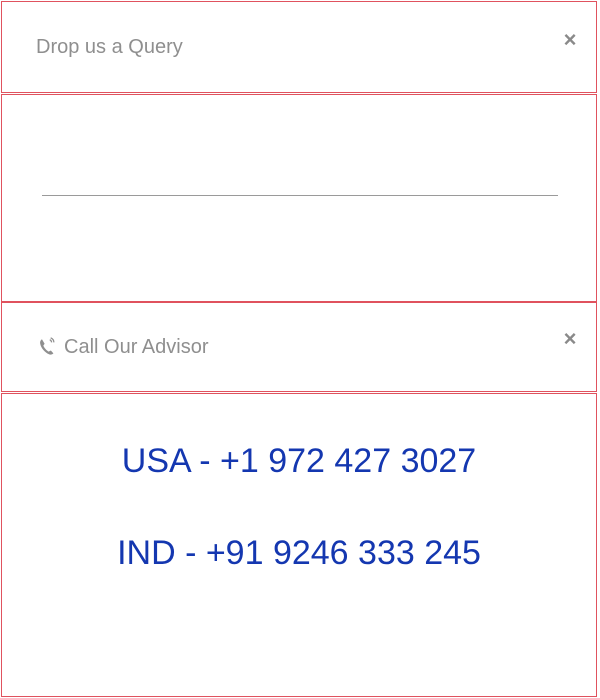 Image resolution: width=600 pixels, height=698 pixels. Describe the element at coordinates (47, 346) in the screenshot. I see `phone-icon` at that location.